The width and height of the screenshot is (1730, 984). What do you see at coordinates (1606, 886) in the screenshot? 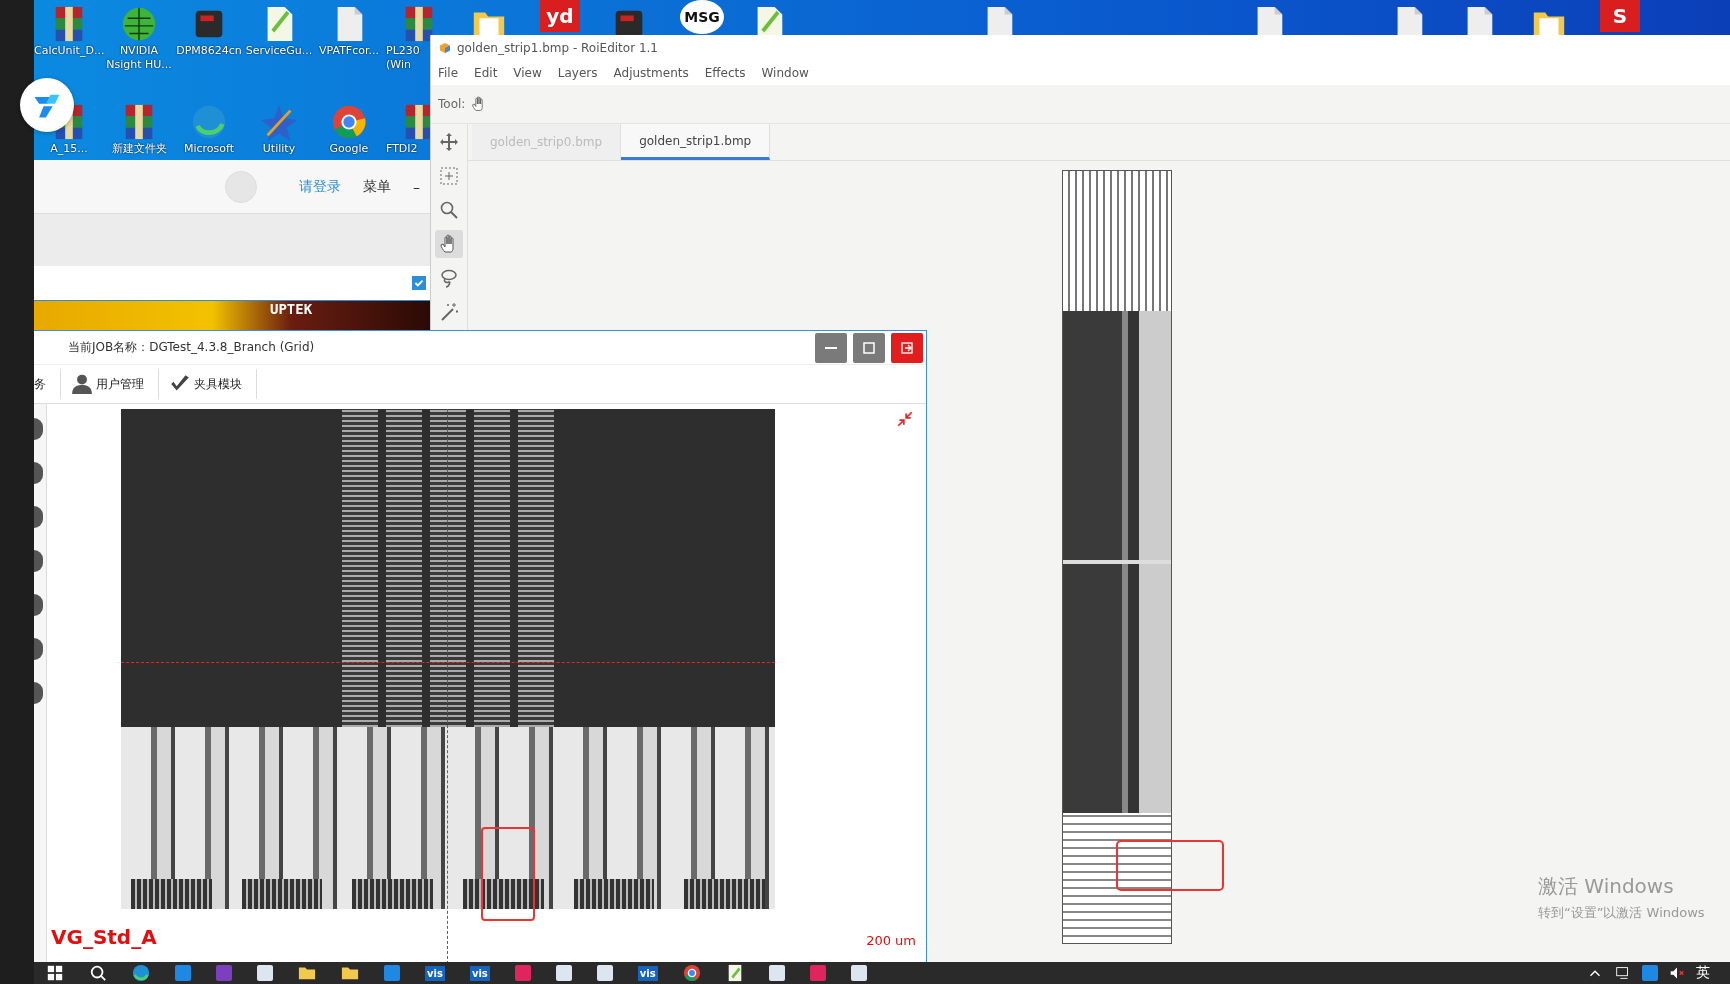
I see `activation-heading: 激活 Windows` at bounding box center [1606, 886].